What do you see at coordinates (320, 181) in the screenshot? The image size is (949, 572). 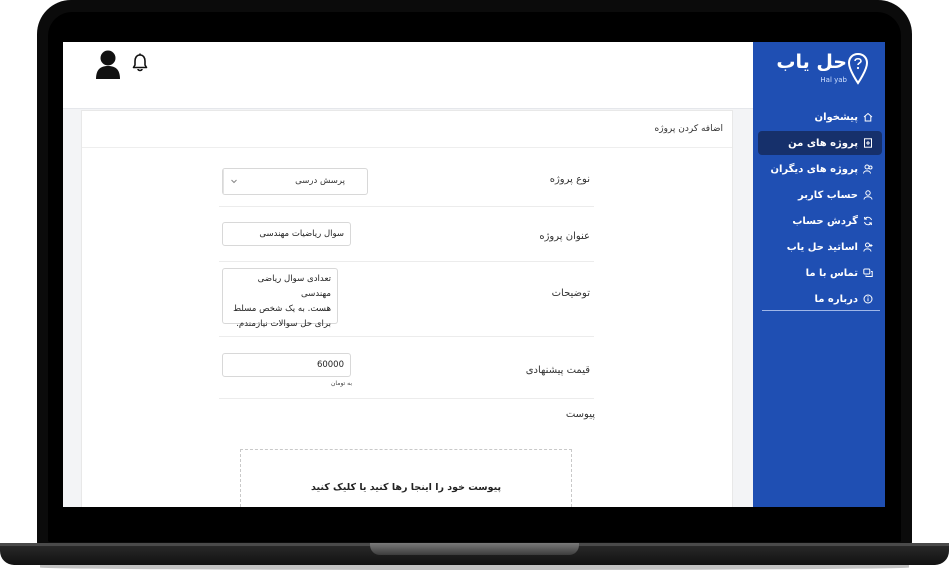 I see `project-type-value: پرسش درسی` at bounding box center [320, 181].